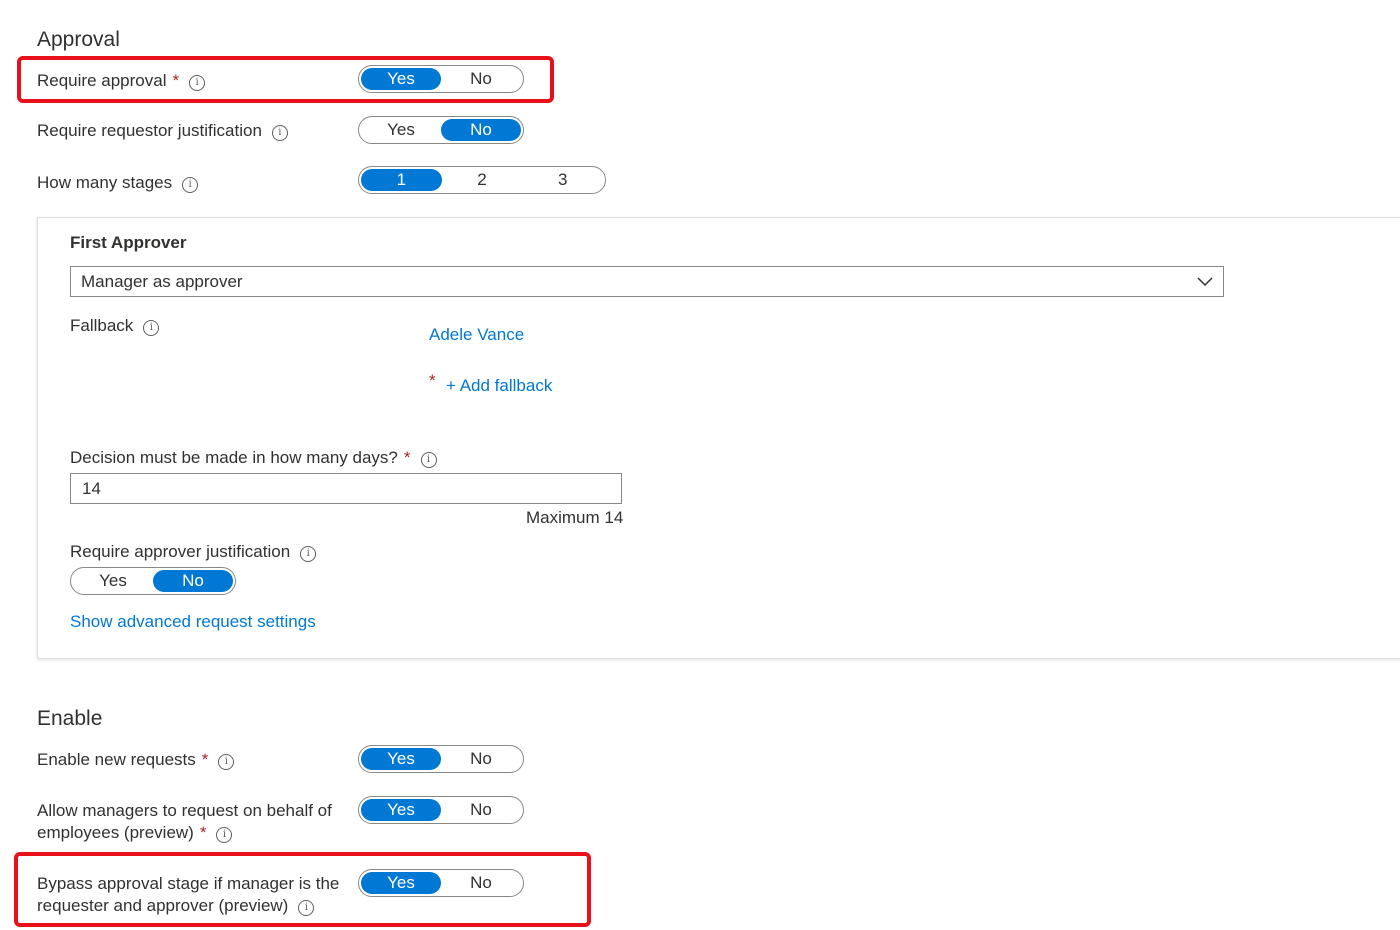 The image size is (1400, 930). What do you see at coordinates (481, 759) in the screenshot?
I see `enable-new-requests-no: No` at bounding box center [481, 759].